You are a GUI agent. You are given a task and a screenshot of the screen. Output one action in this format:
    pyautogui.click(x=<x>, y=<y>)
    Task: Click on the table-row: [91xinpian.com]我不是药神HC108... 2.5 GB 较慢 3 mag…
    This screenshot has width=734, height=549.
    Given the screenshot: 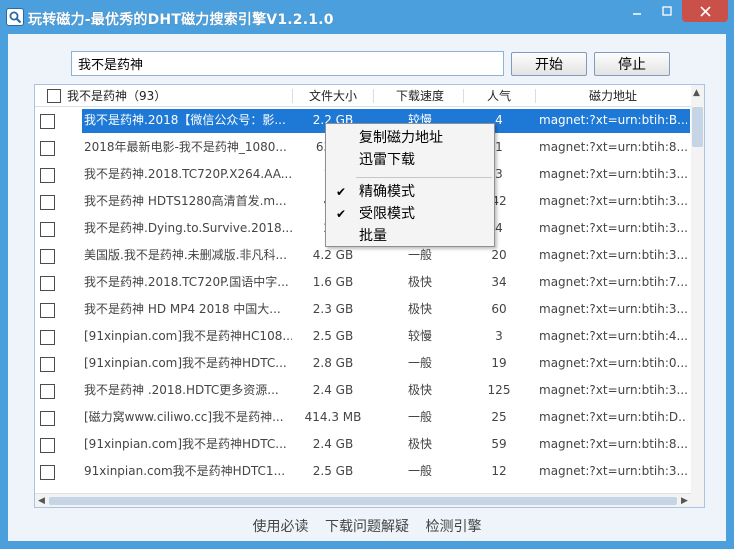 What is the action you would take?
    pyautogui.click(x=364, y=336)
    